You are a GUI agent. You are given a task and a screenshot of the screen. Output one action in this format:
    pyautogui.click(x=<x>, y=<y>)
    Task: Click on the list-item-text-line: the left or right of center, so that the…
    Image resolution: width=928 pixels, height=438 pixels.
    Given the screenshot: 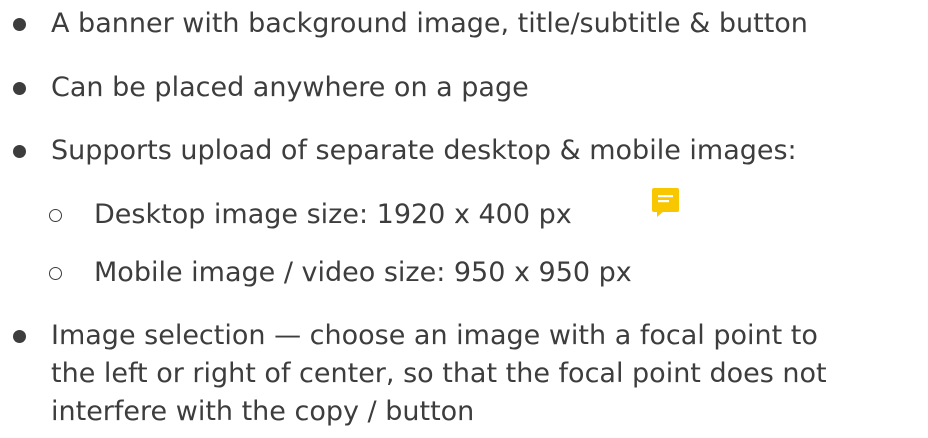 What is the action you would take?
    pyautogui.click(x=439, y=373)
    